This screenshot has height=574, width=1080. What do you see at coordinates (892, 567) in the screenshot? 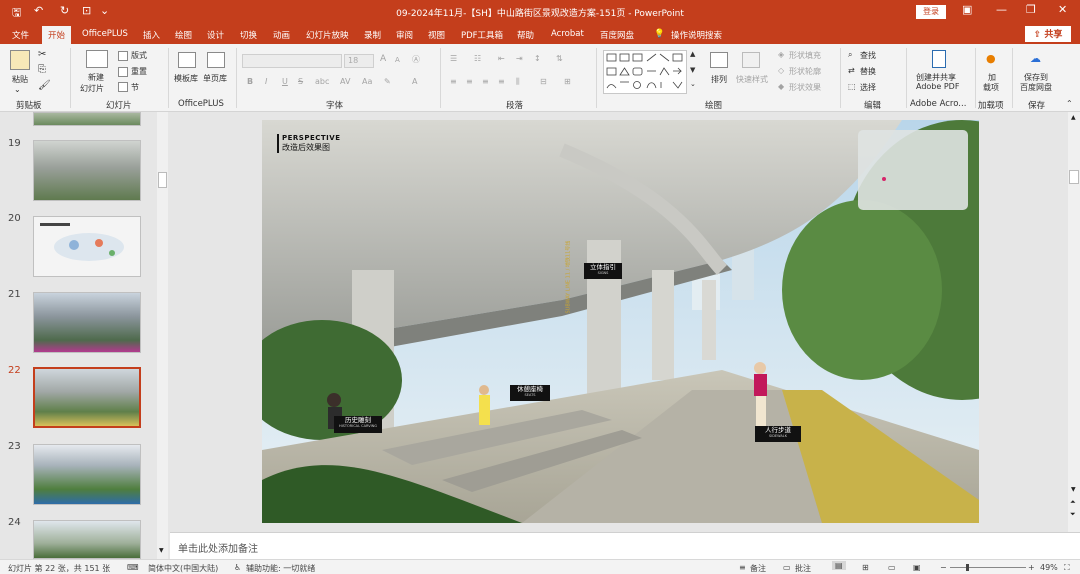
I see `reading-view-icon: ▭` at bounding box center [892, 567].